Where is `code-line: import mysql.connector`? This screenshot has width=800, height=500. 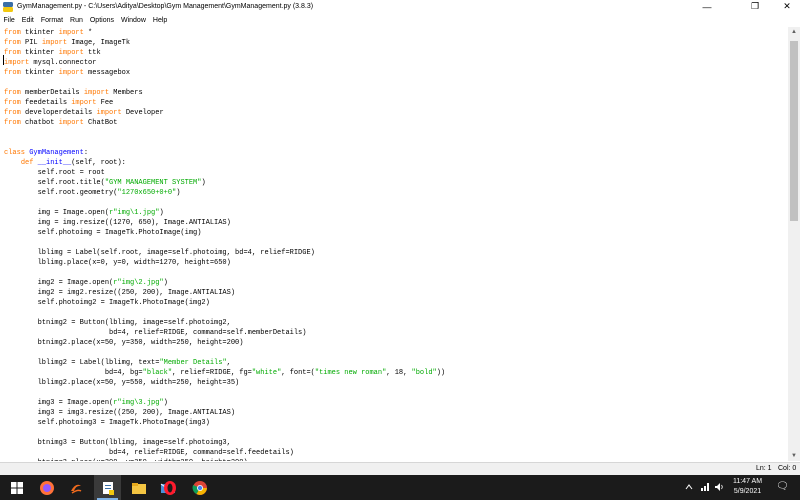
code-line: import mysql.connector is located at coordinates (224, 63).